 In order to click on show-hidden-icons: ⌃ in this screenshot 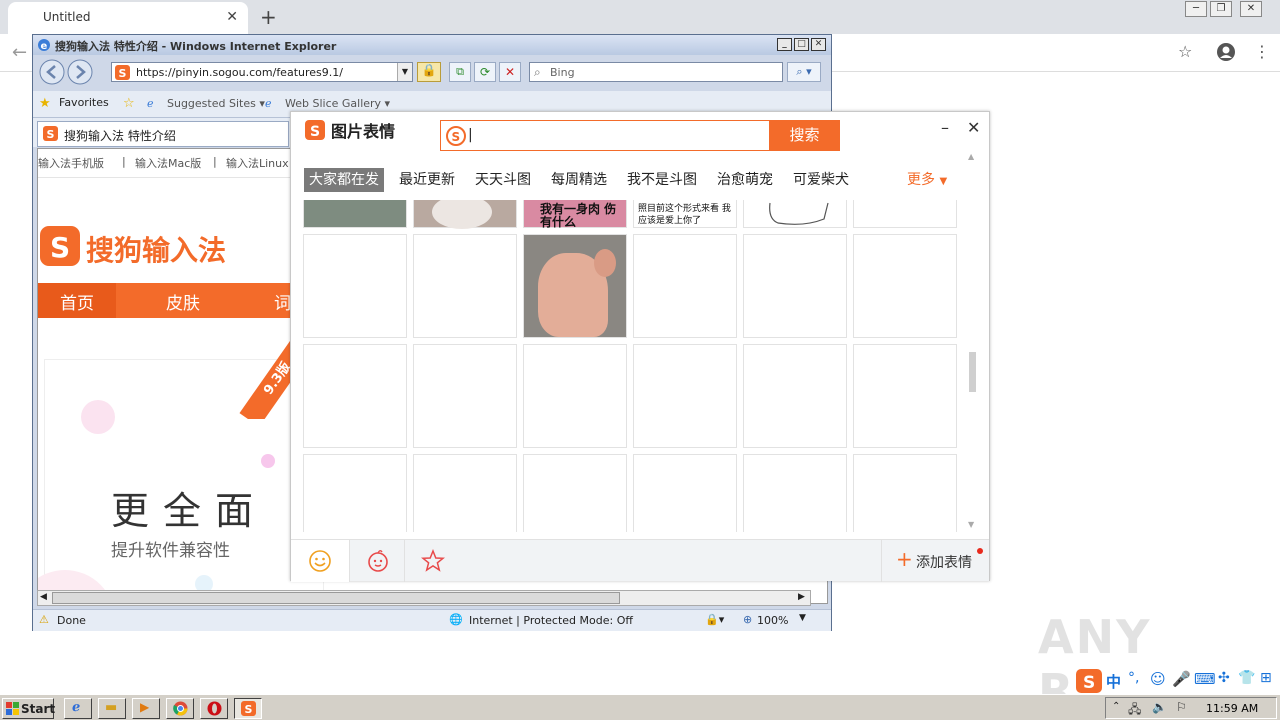, I will do `click(1116, 706)`.